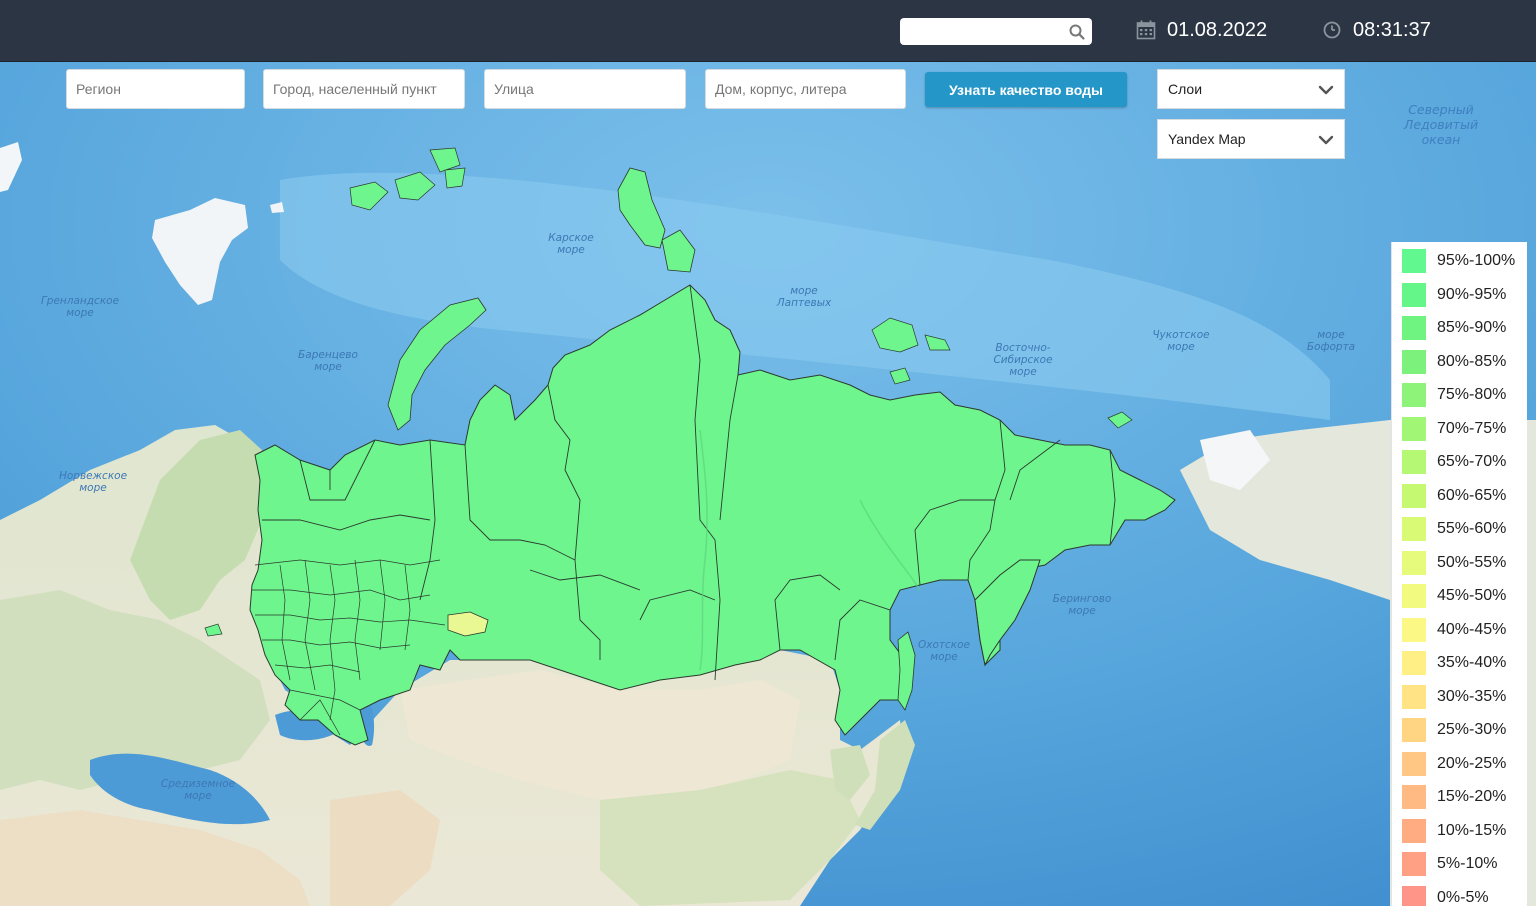 The image size is (1536, 906). I want to click on region-input, so click(155, 89).